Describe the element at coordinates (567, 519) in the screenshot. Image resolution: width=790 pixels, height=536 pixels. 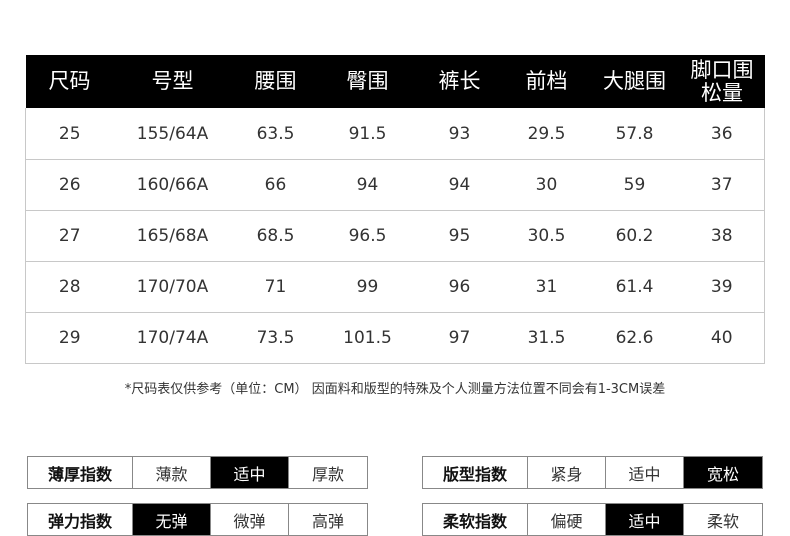
I see `index-option: 偏硬` at that location.